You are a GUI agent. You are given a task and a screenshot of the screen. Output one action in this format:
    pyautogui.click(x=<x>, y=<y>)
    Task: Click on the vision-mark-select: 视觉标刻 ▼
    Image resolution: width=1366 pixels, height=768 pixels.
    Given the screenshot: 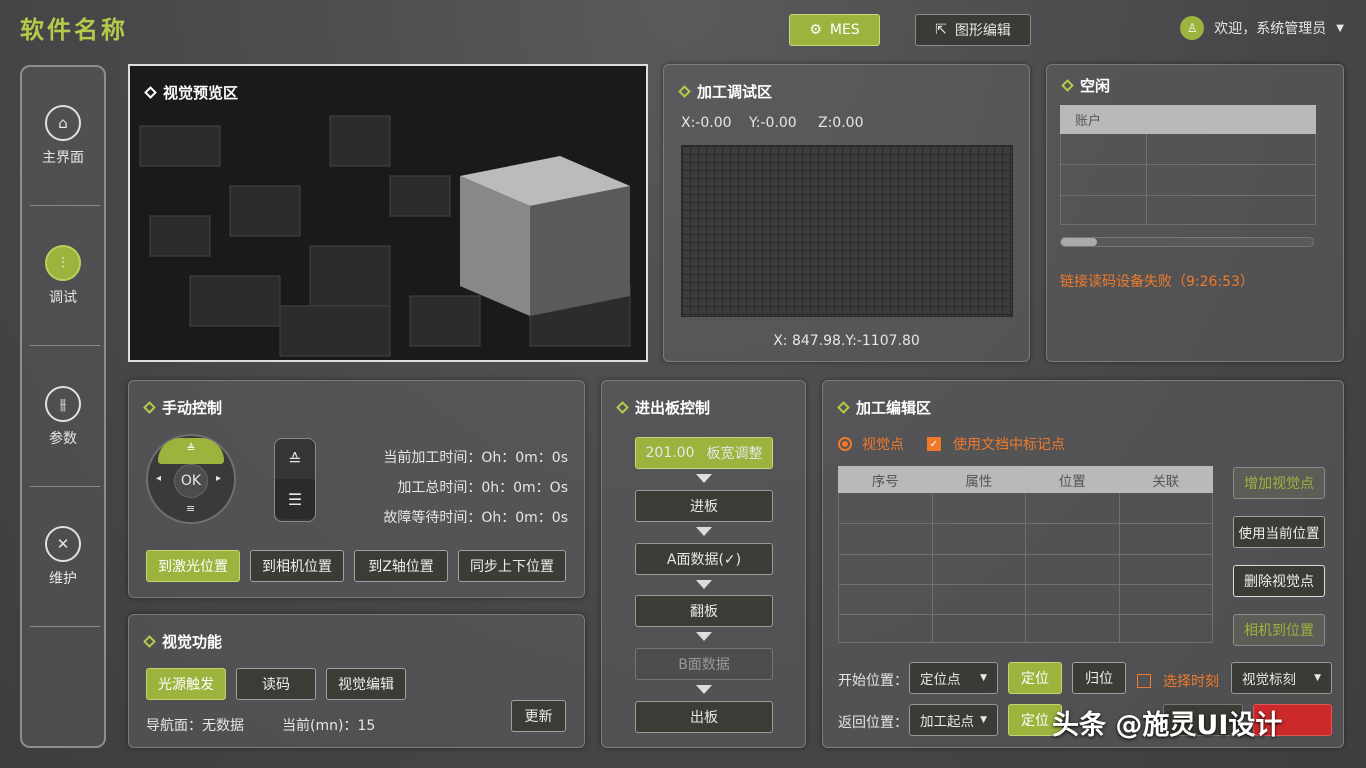 What is the action you would take?
    pyautogui.click(x=1281, y=678)
    